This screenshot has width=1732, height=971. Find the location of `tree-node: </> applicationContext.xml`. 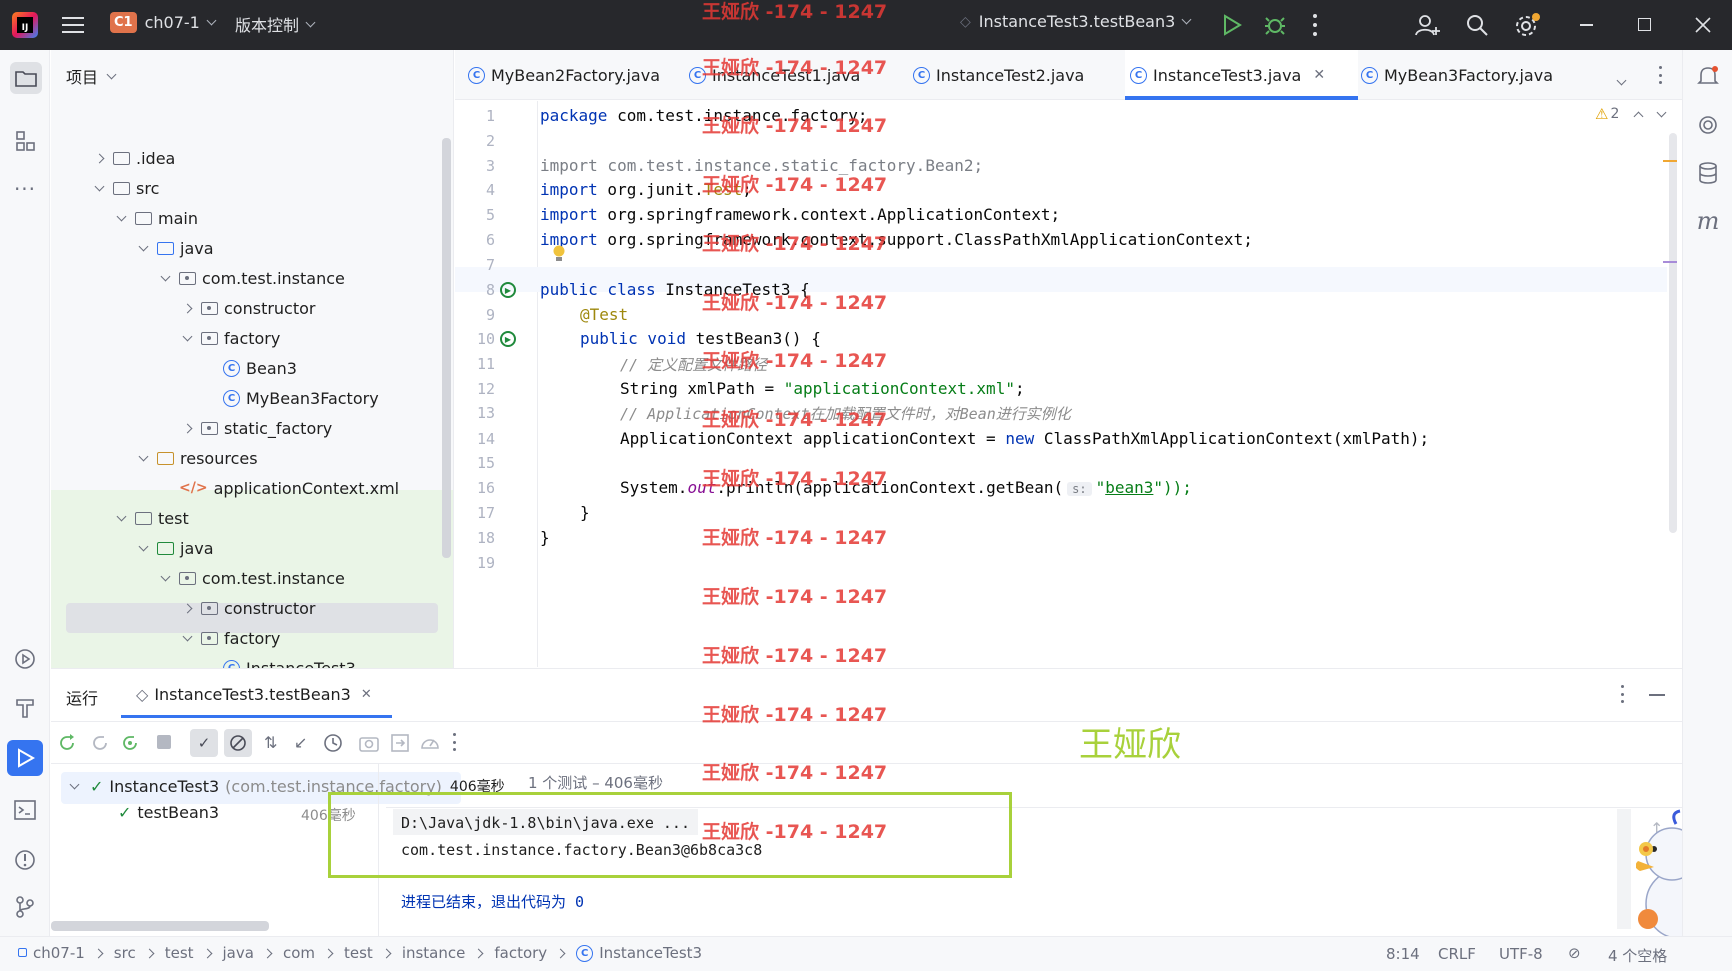

tree-node: </> applicationContext.xml is located at coordinates (252, 488).